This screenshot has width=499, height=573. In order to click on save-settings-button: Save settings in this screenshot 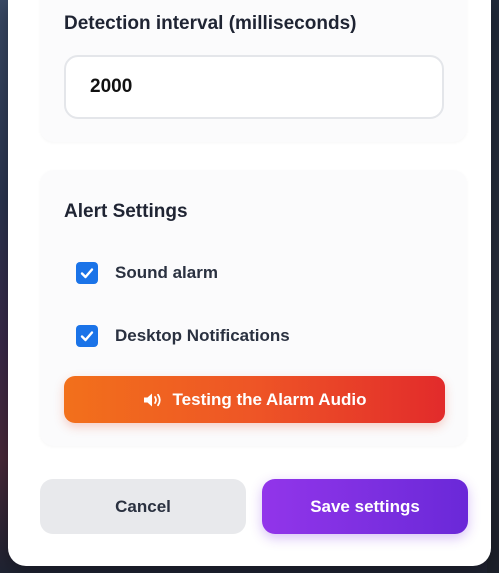, I will do `click(365, 506)`.